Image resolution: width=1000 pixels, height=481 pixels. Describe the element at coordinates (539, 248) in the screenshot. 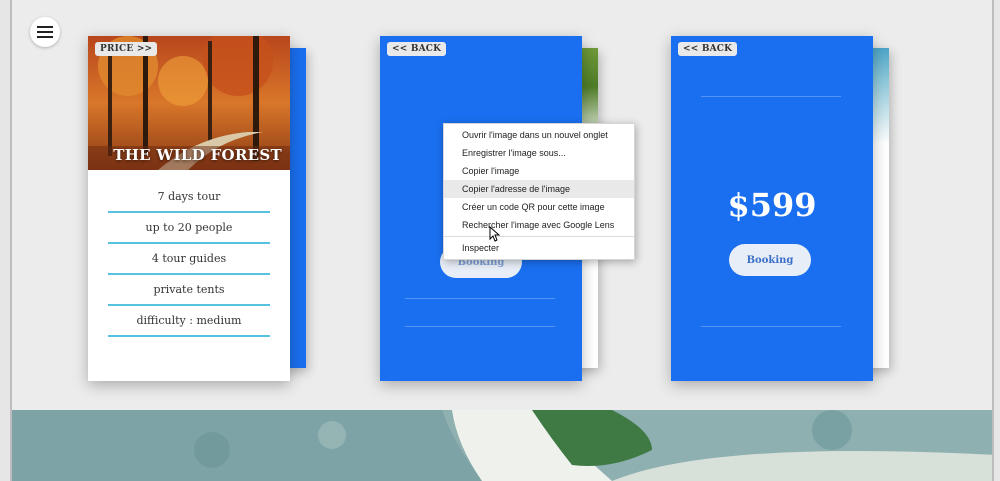

I see `ctx-inspect: Inspecter` at that location.